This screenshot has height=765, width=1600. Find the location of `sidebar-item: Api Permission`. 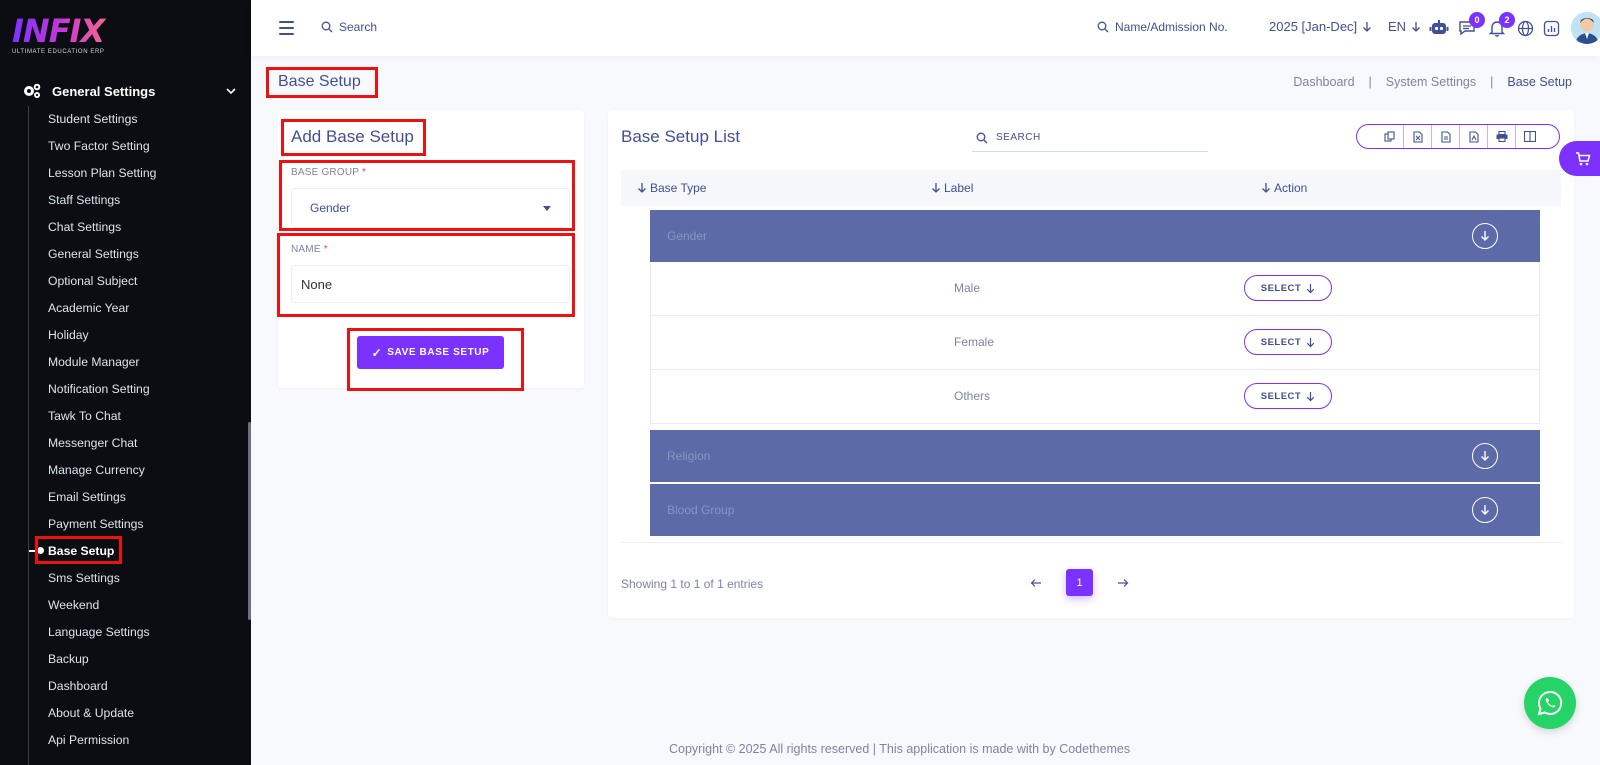

sidebar-item: Api Permission is located at coordinates (102, 745).